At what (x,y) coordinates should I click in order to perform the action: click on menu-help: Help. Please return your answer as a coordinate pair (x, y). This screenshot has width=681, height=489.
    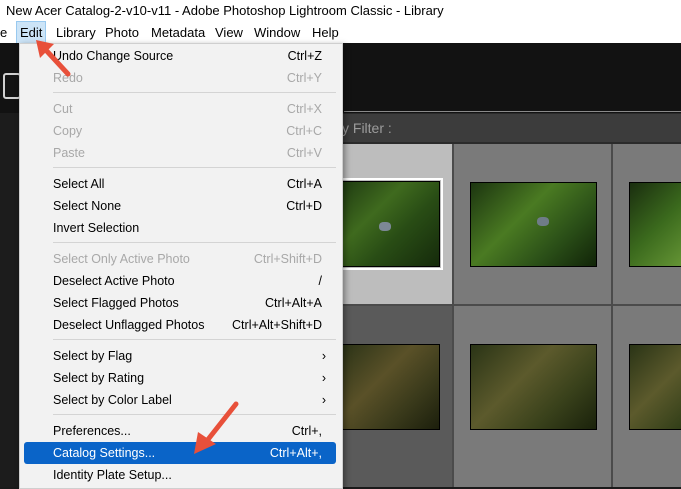
    Looking at the image, I should click on (325, 32).